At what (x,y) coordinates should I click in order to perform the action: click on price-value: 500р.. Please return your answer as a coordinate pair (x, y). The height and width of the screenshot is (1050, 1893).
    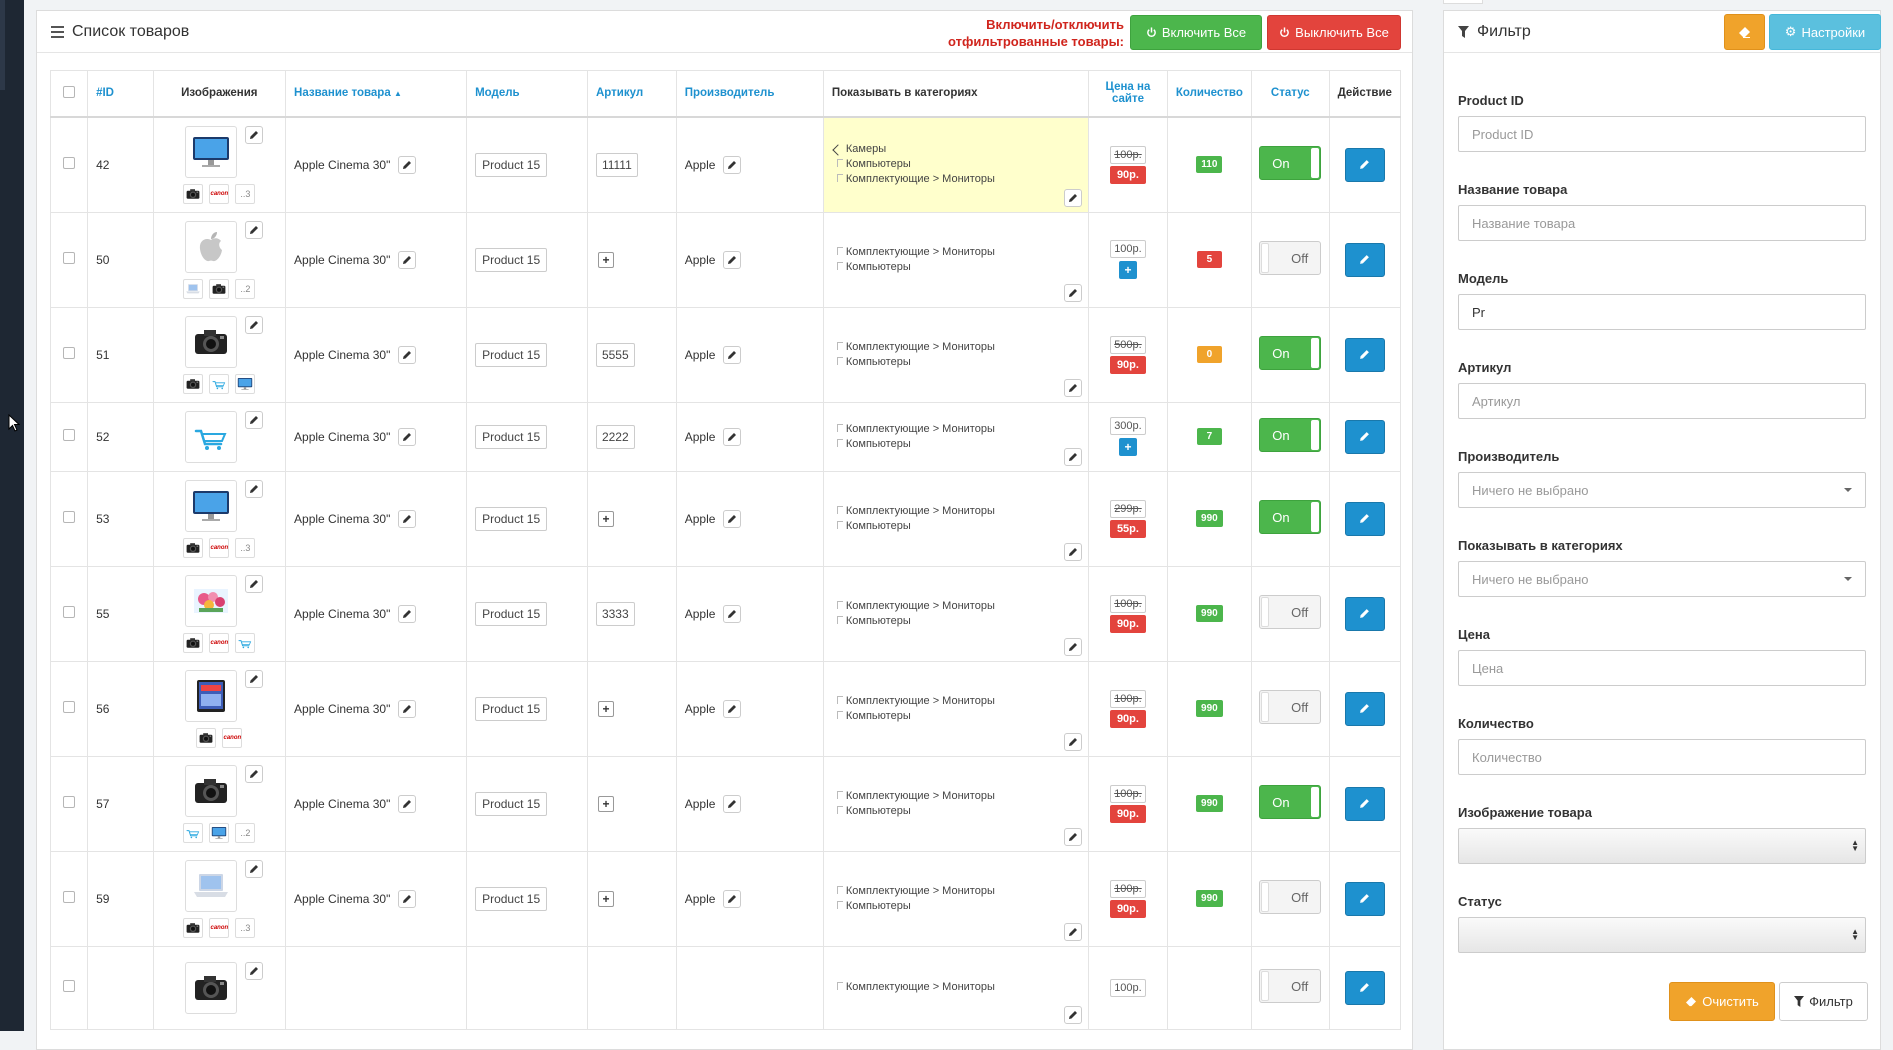
    Looking at the image, I should click on (1128, 344).